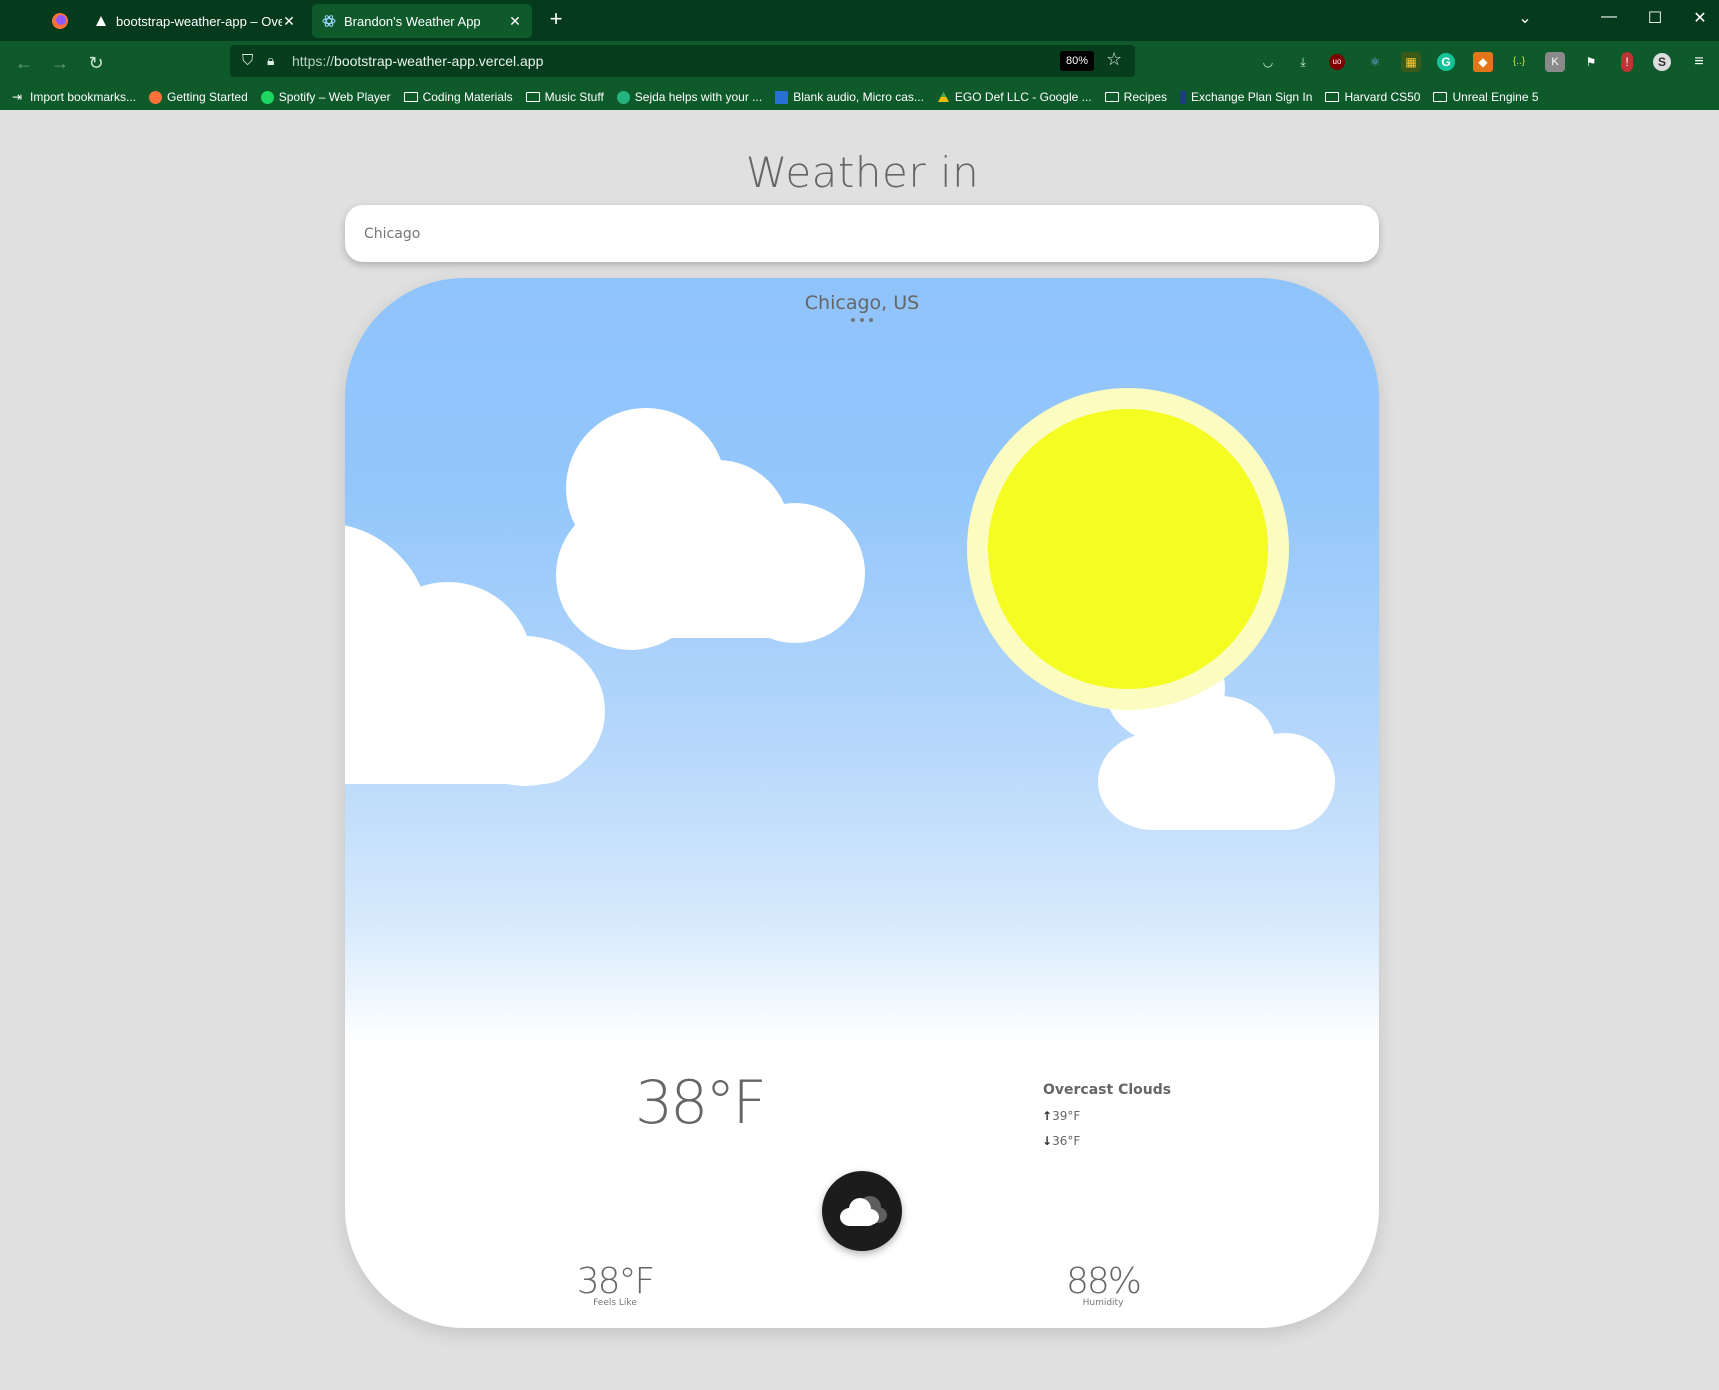  I want to click on grammarly-icon: G, so click(1446, 62).